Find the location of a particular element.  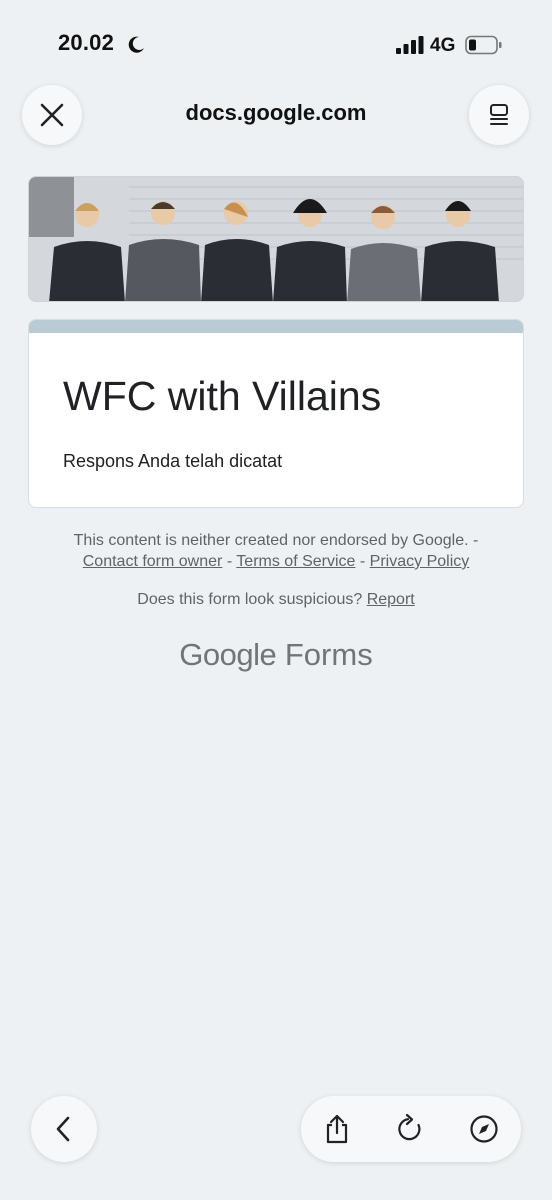

compass-icon is located at coordinates (484, 1129).